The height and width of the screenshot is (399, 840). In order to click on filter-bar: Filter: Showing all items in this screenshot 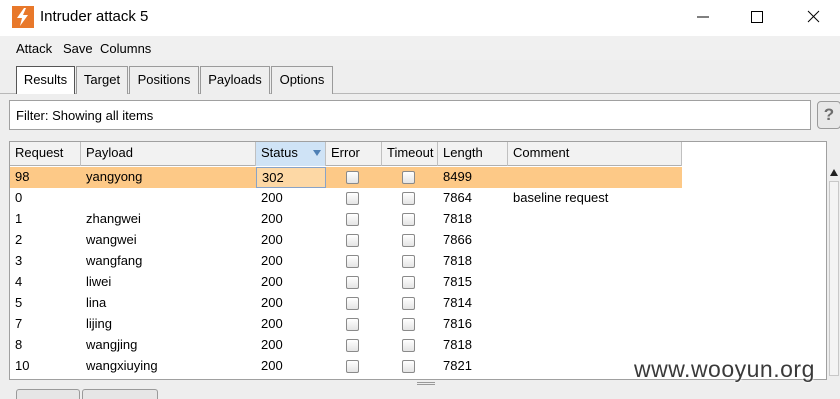, I will do `click(410, 115)`.